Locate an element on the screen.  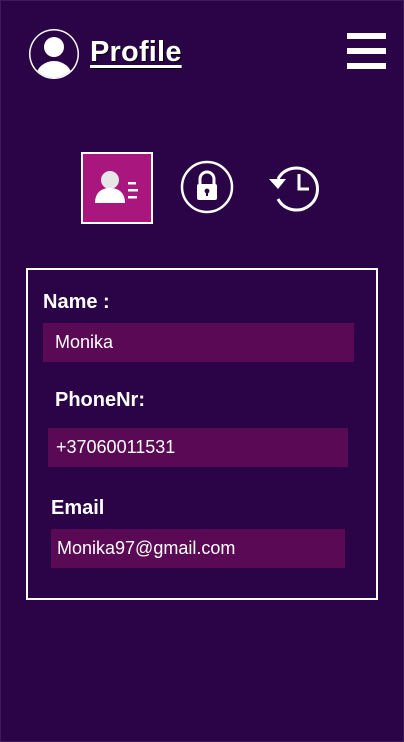
tab-history is located at coordinates (295, 189).